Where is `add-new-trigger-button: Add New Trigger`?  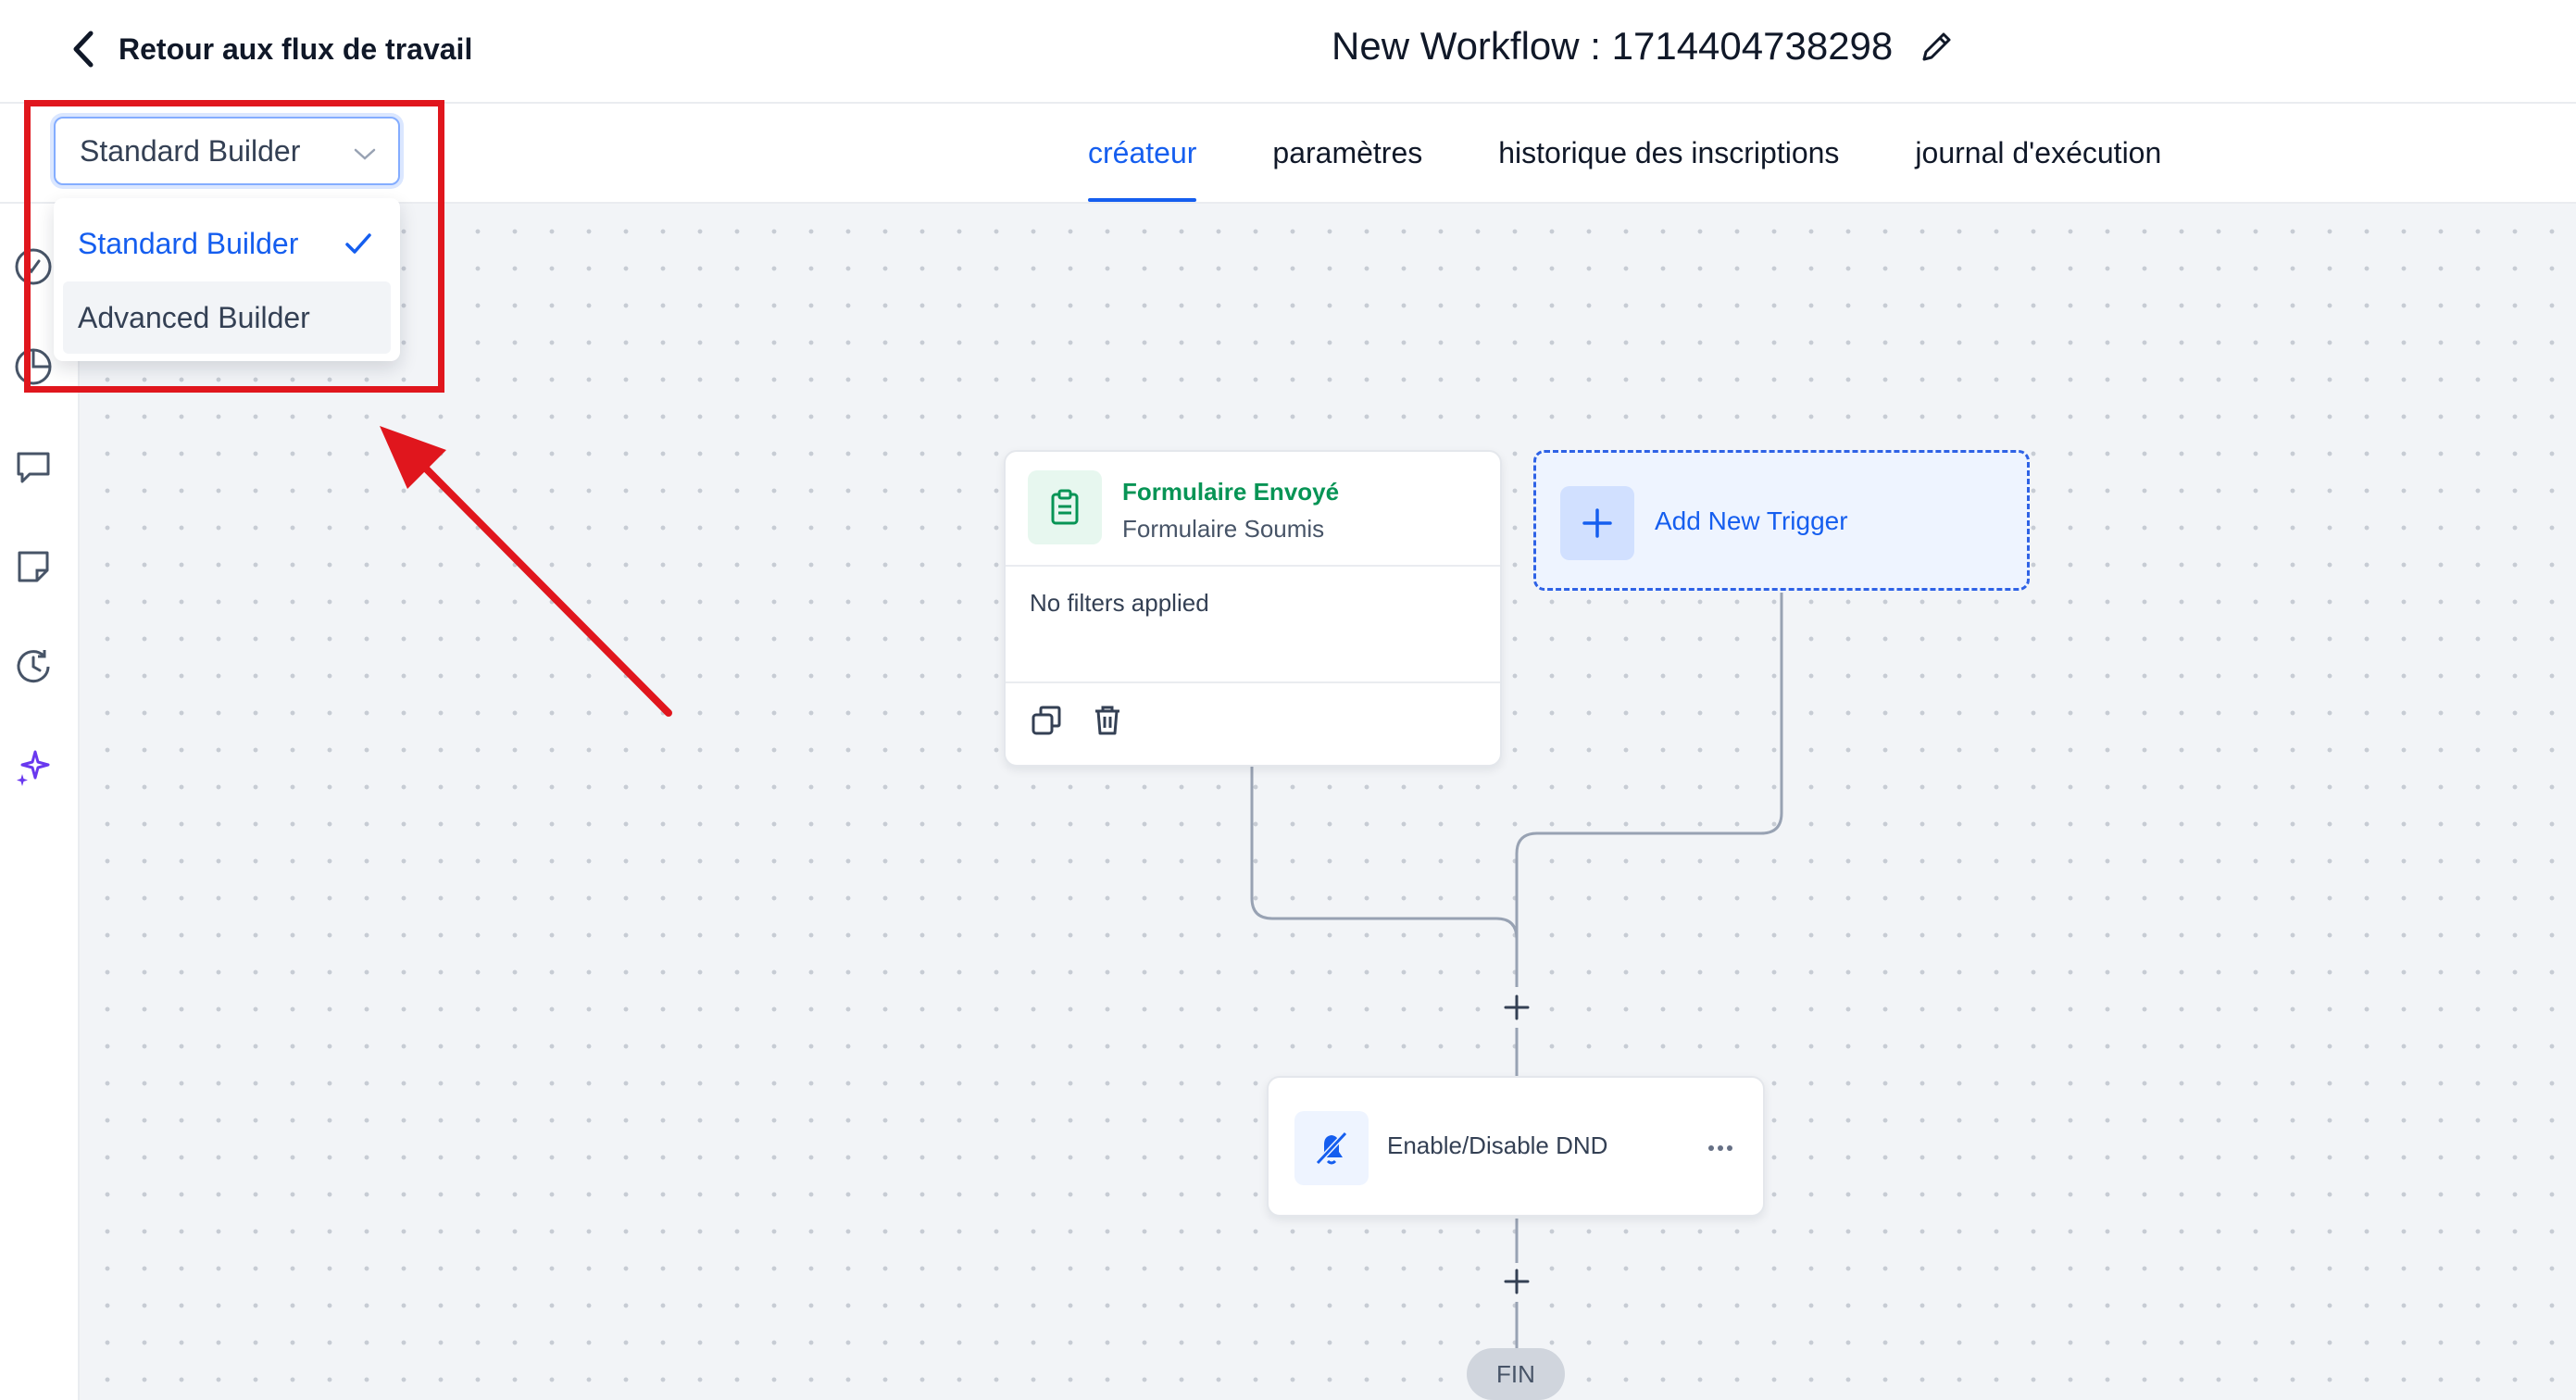 add-new-trigger-button: Add New Trigger is located at coordinates (1781, 520).